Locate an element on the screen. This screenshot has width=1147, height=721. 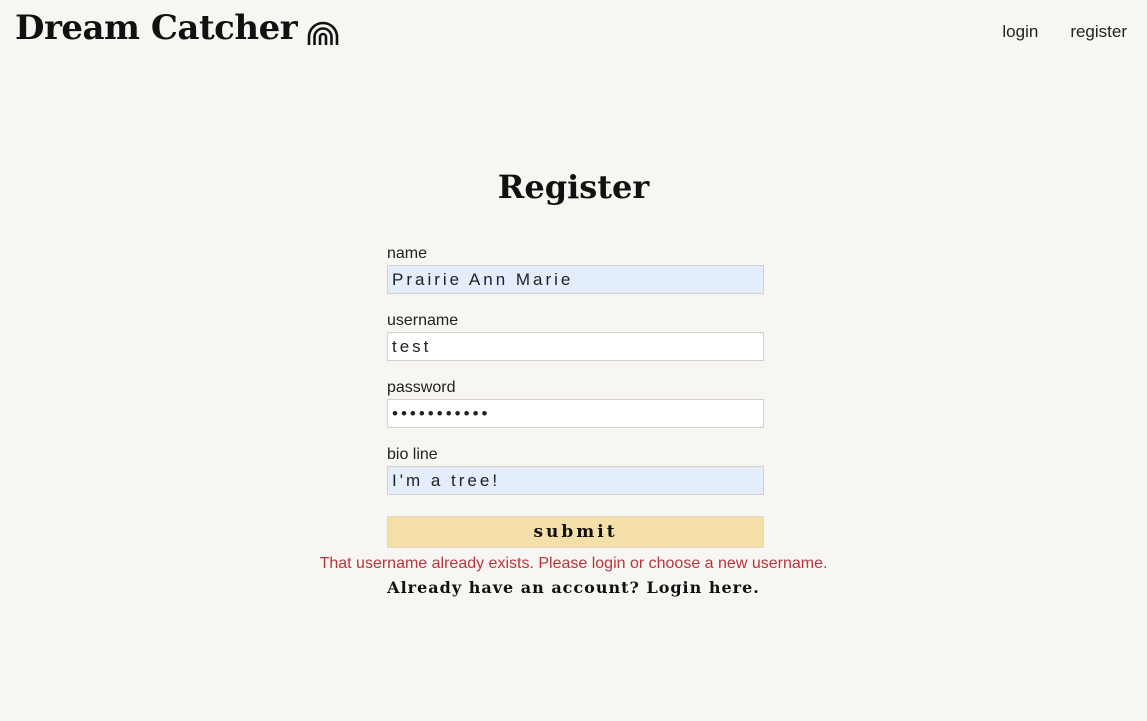
bio-field-group: bio line is located at coordinates (575, 470).